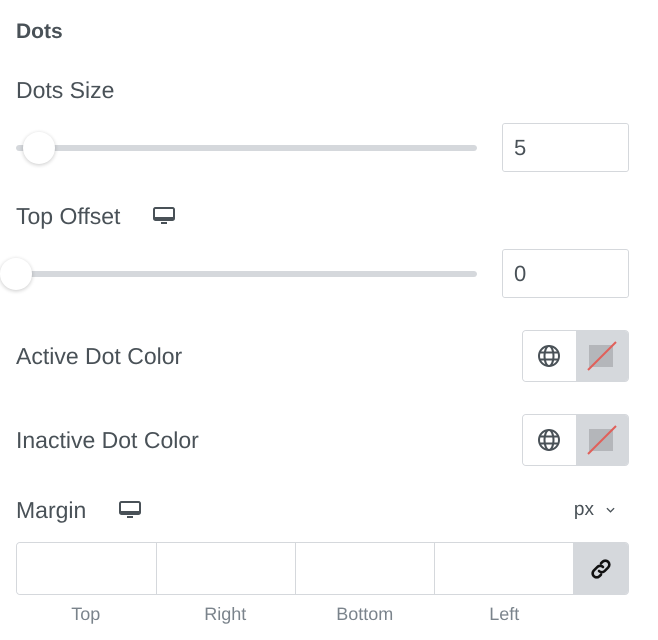  Describe the element at coordinates (51, 510) in the screenshot. I see `control-label: Margin` at that location.